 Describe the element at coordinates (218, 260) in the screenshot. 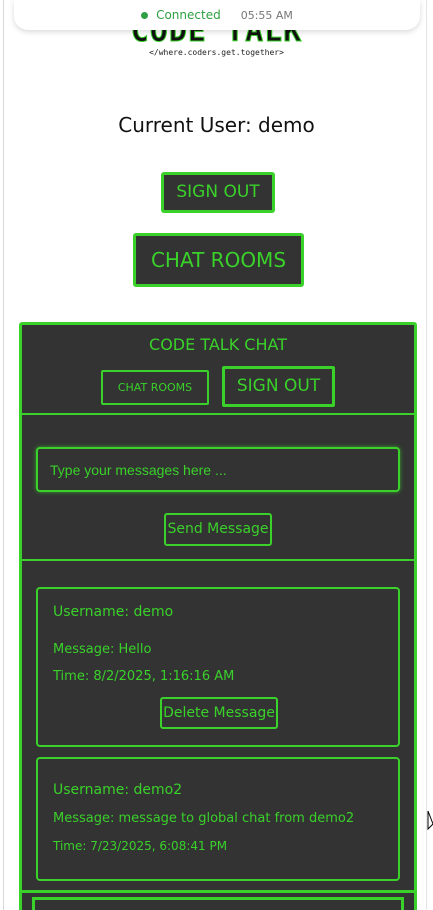

I see `chat-rooms-button: CHAT ROOMS` at that location.